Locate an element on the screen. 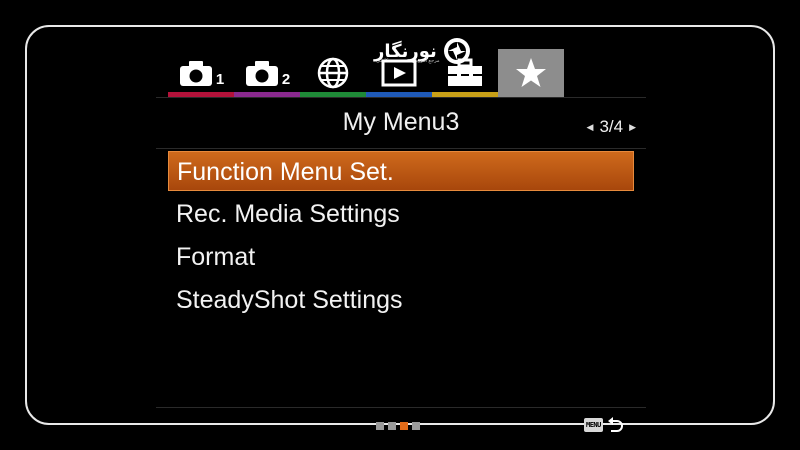 This screenshot has width=800, height=450. playback-icon is located at coordinates (399, 73).